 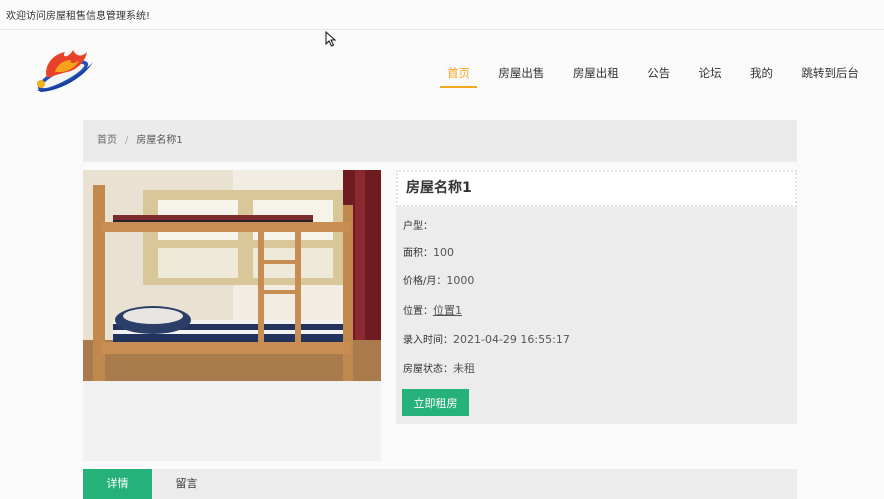 I want to click on nav-item-mine: 我的, so click(x=761, y=74).